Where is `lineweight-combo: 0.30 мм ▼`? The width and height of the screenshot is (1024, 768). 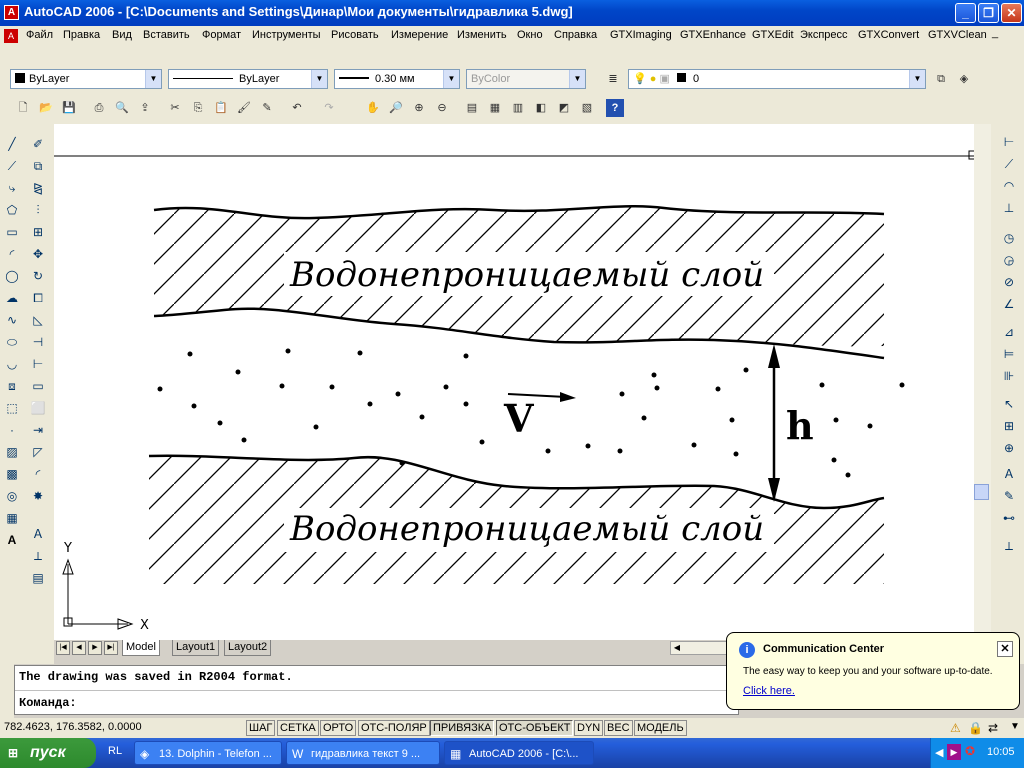
lineweight-combo: 0.30 мм ▼ is located at coordinates (397, 79).